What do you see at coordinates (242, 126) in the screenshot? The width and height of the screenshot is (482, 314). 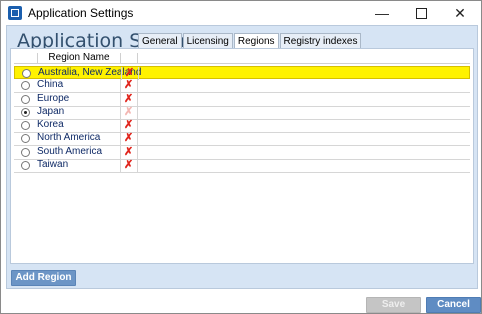 I see `region-row: Korea ✗` at bounding box center [242, 126].